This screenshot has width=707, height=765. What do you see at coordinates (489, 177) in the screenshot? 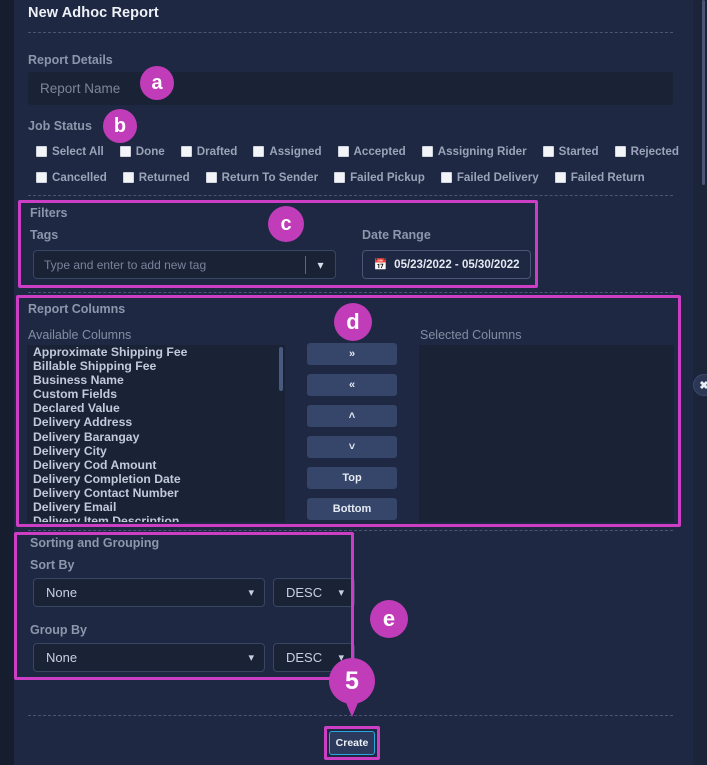
I see `job-status-checkbox-failed-delivery: Failed Delivery` at bounding box center [489, 177].